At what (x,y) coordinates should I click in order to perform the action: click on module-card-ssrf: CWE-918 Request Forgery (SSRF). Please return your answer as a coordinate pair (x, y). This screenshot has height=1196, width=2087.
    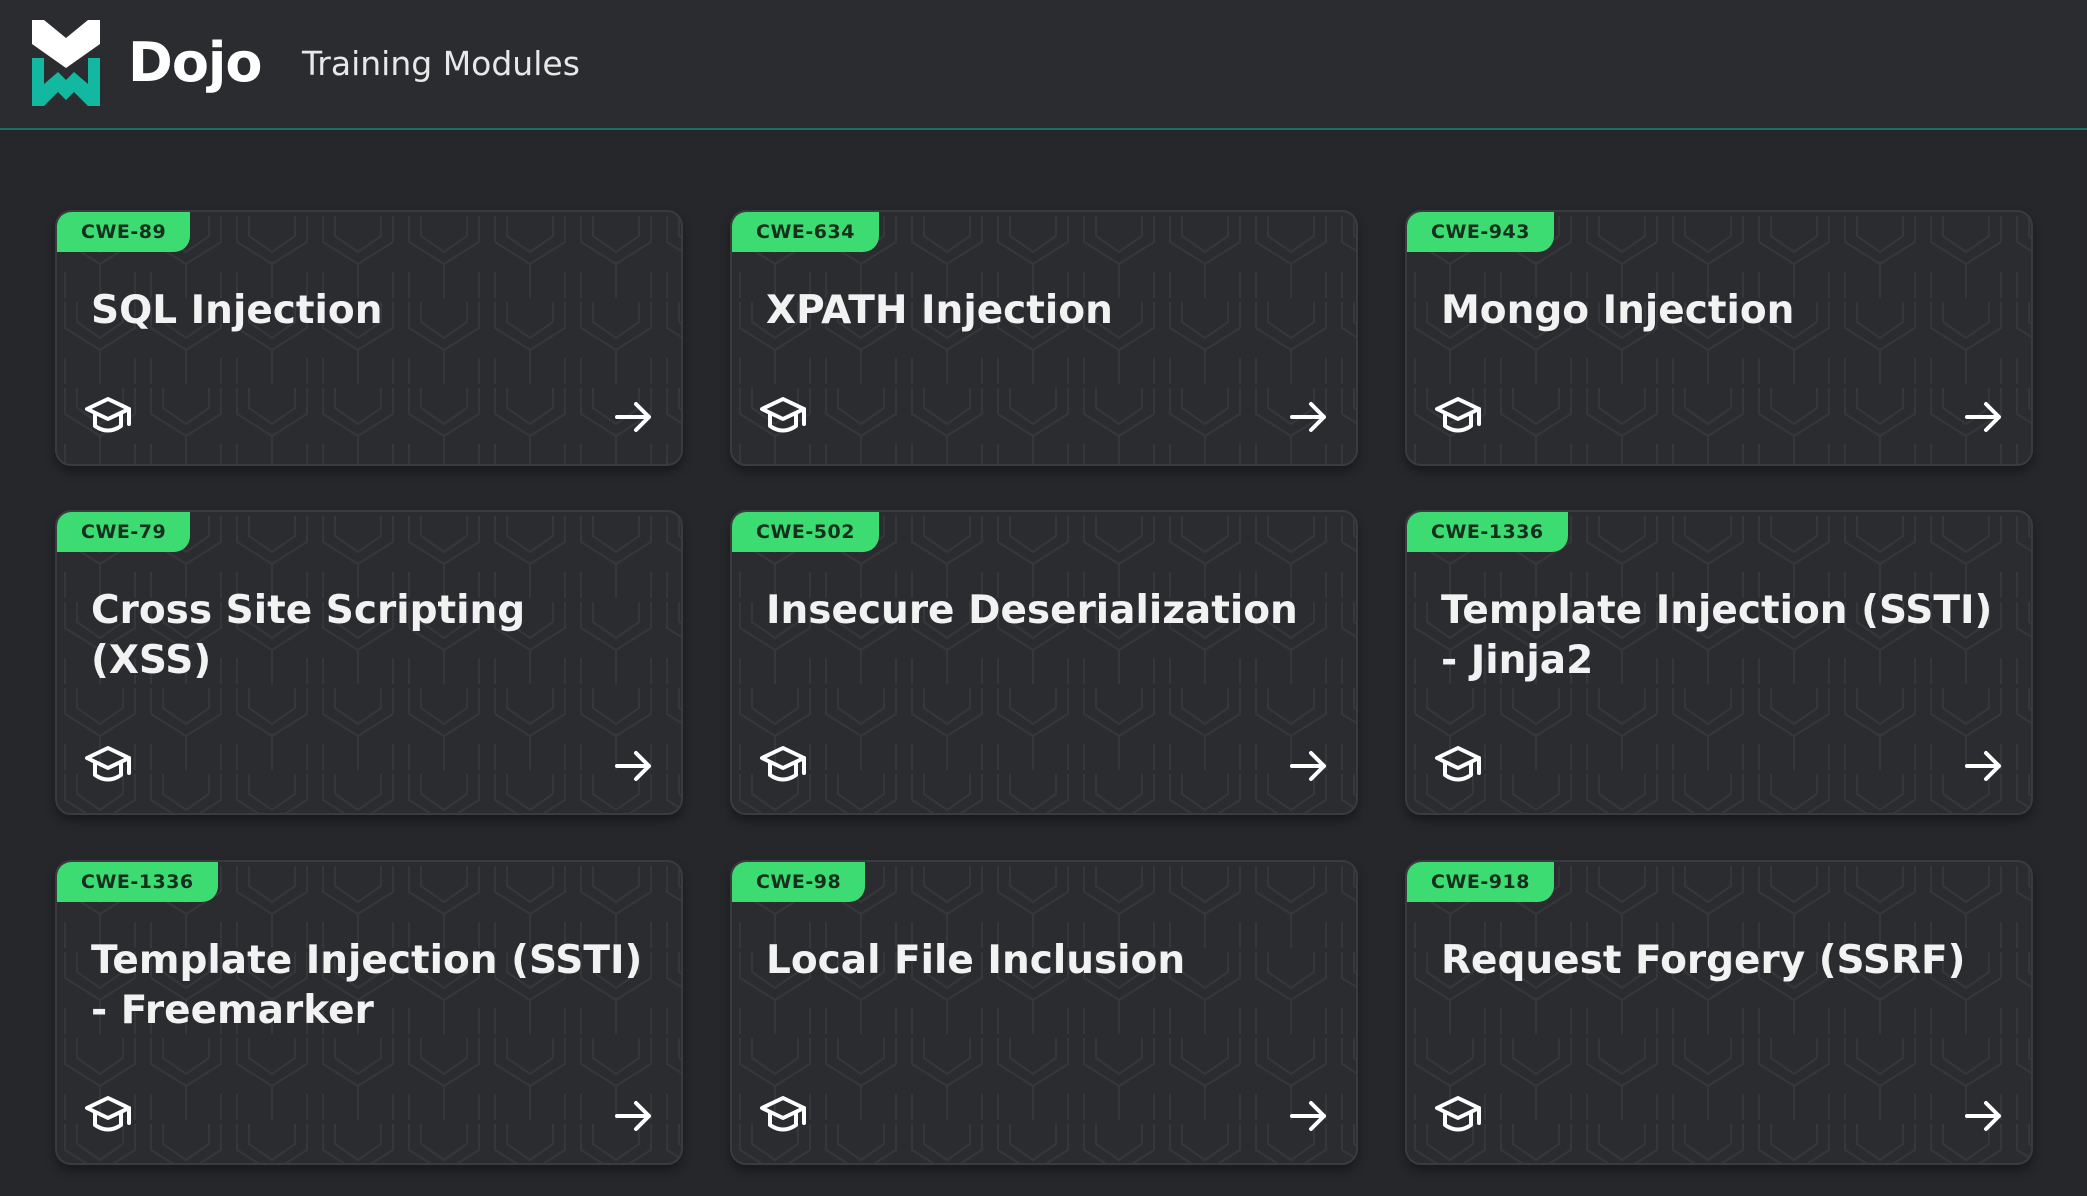
    Looking at the image, I should click on (1719, 1012).